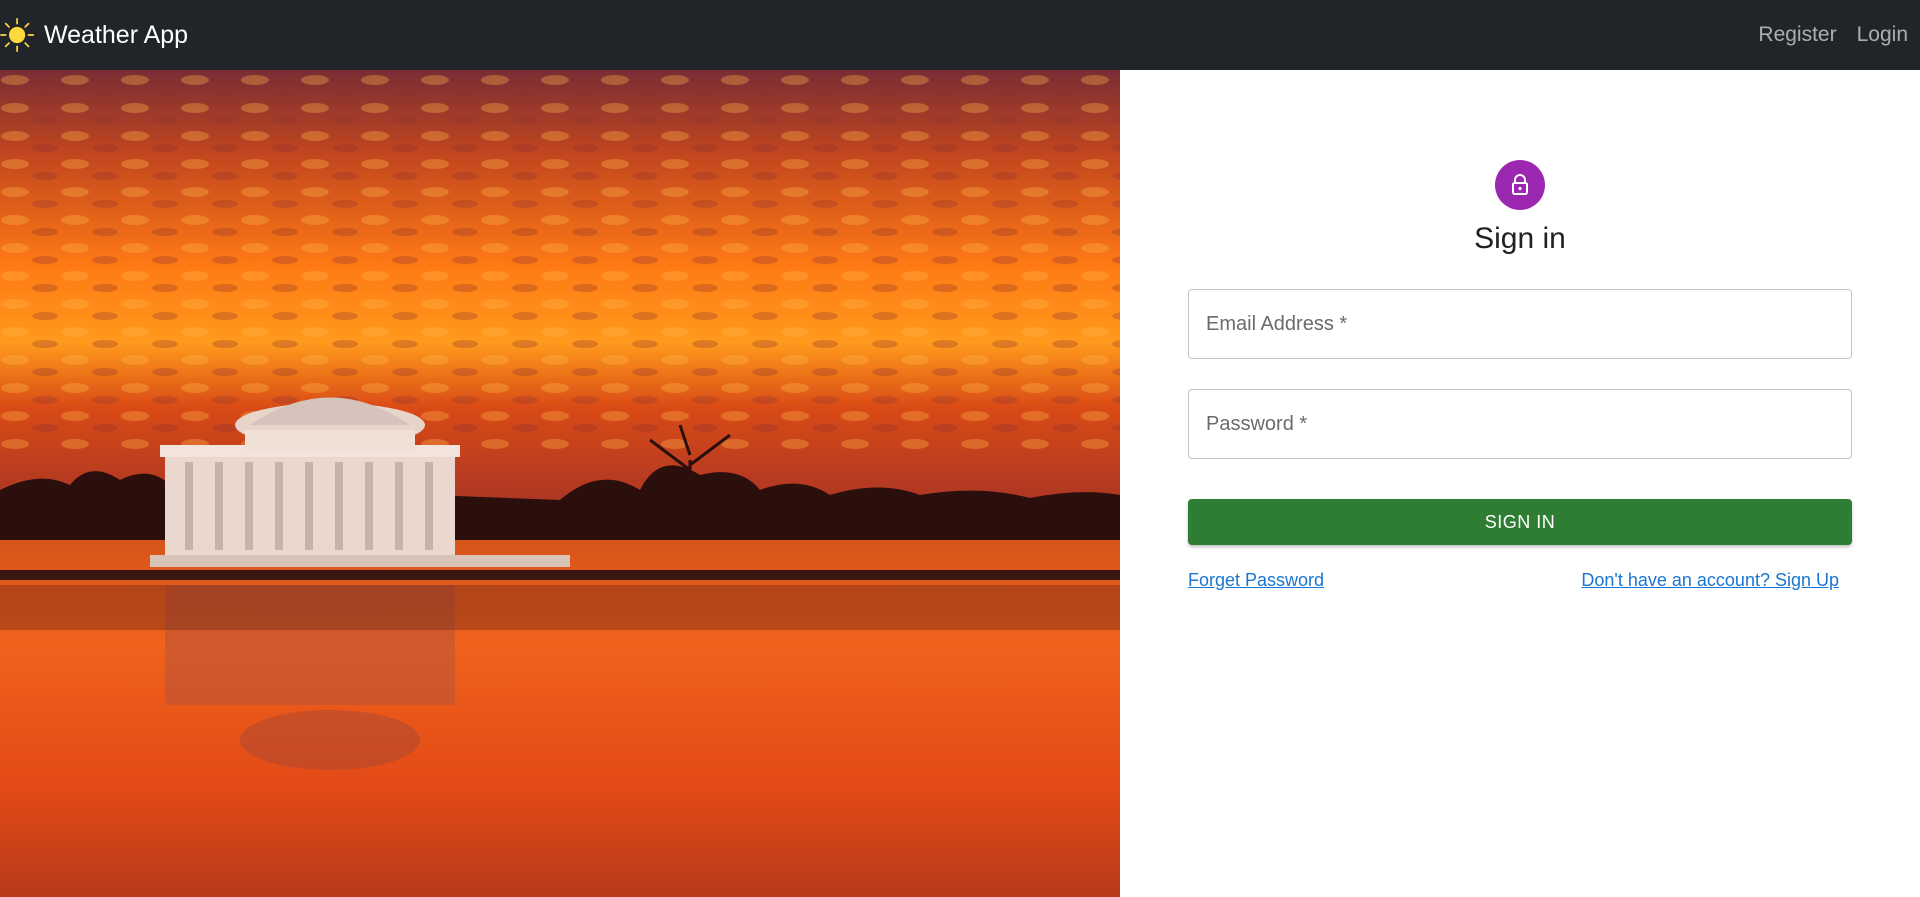 Image resolution: width=1920 pixels, height=897 pixels. I want to click on signin-avatar, so click(1520, 185).